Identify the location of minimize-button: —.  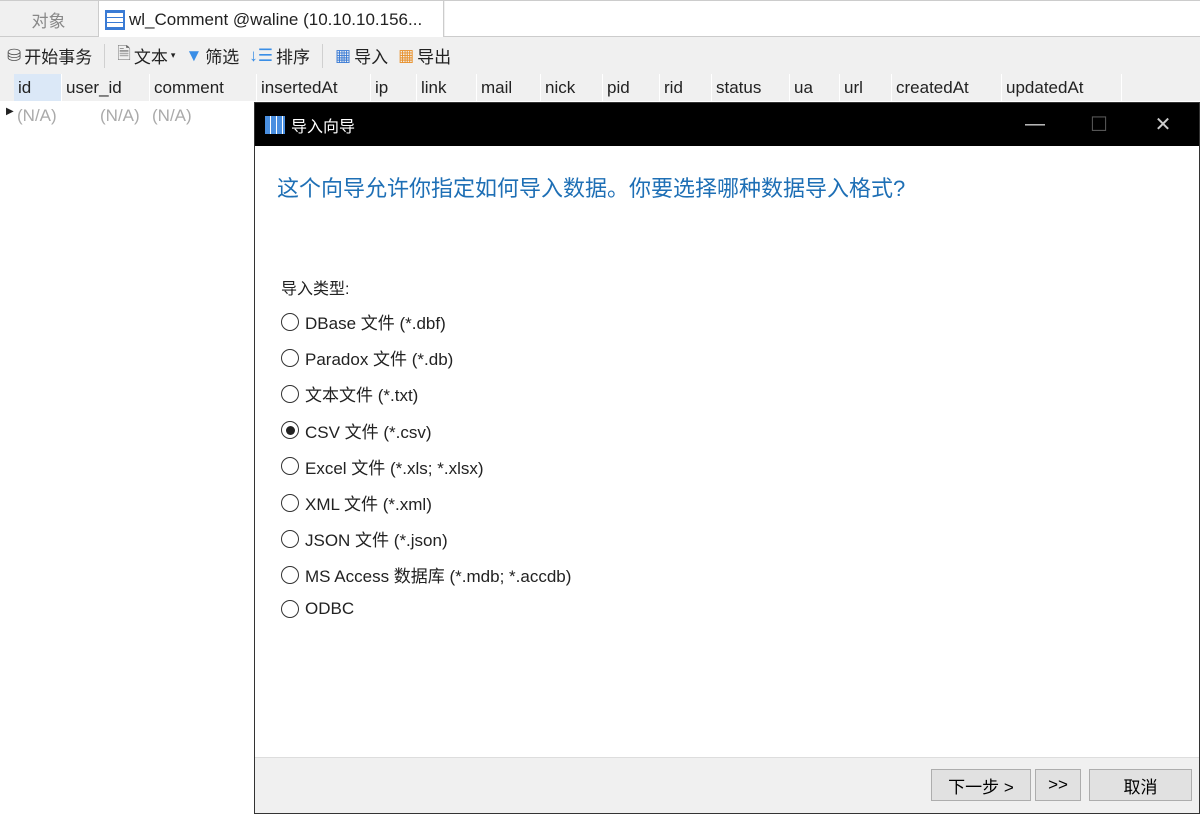
(1035, 124).